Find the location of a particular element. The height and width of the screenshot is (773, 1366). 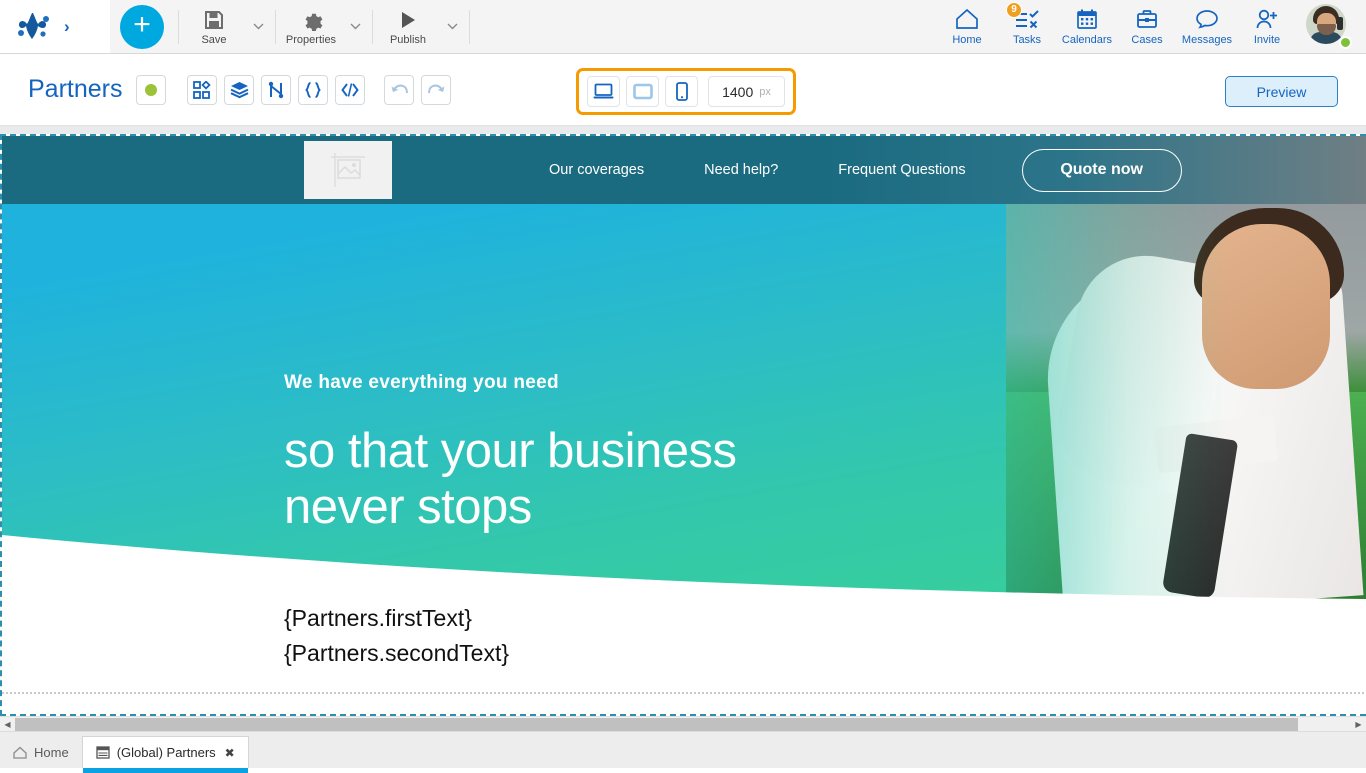

brand-zone: › is located at coordinates (55, 26).